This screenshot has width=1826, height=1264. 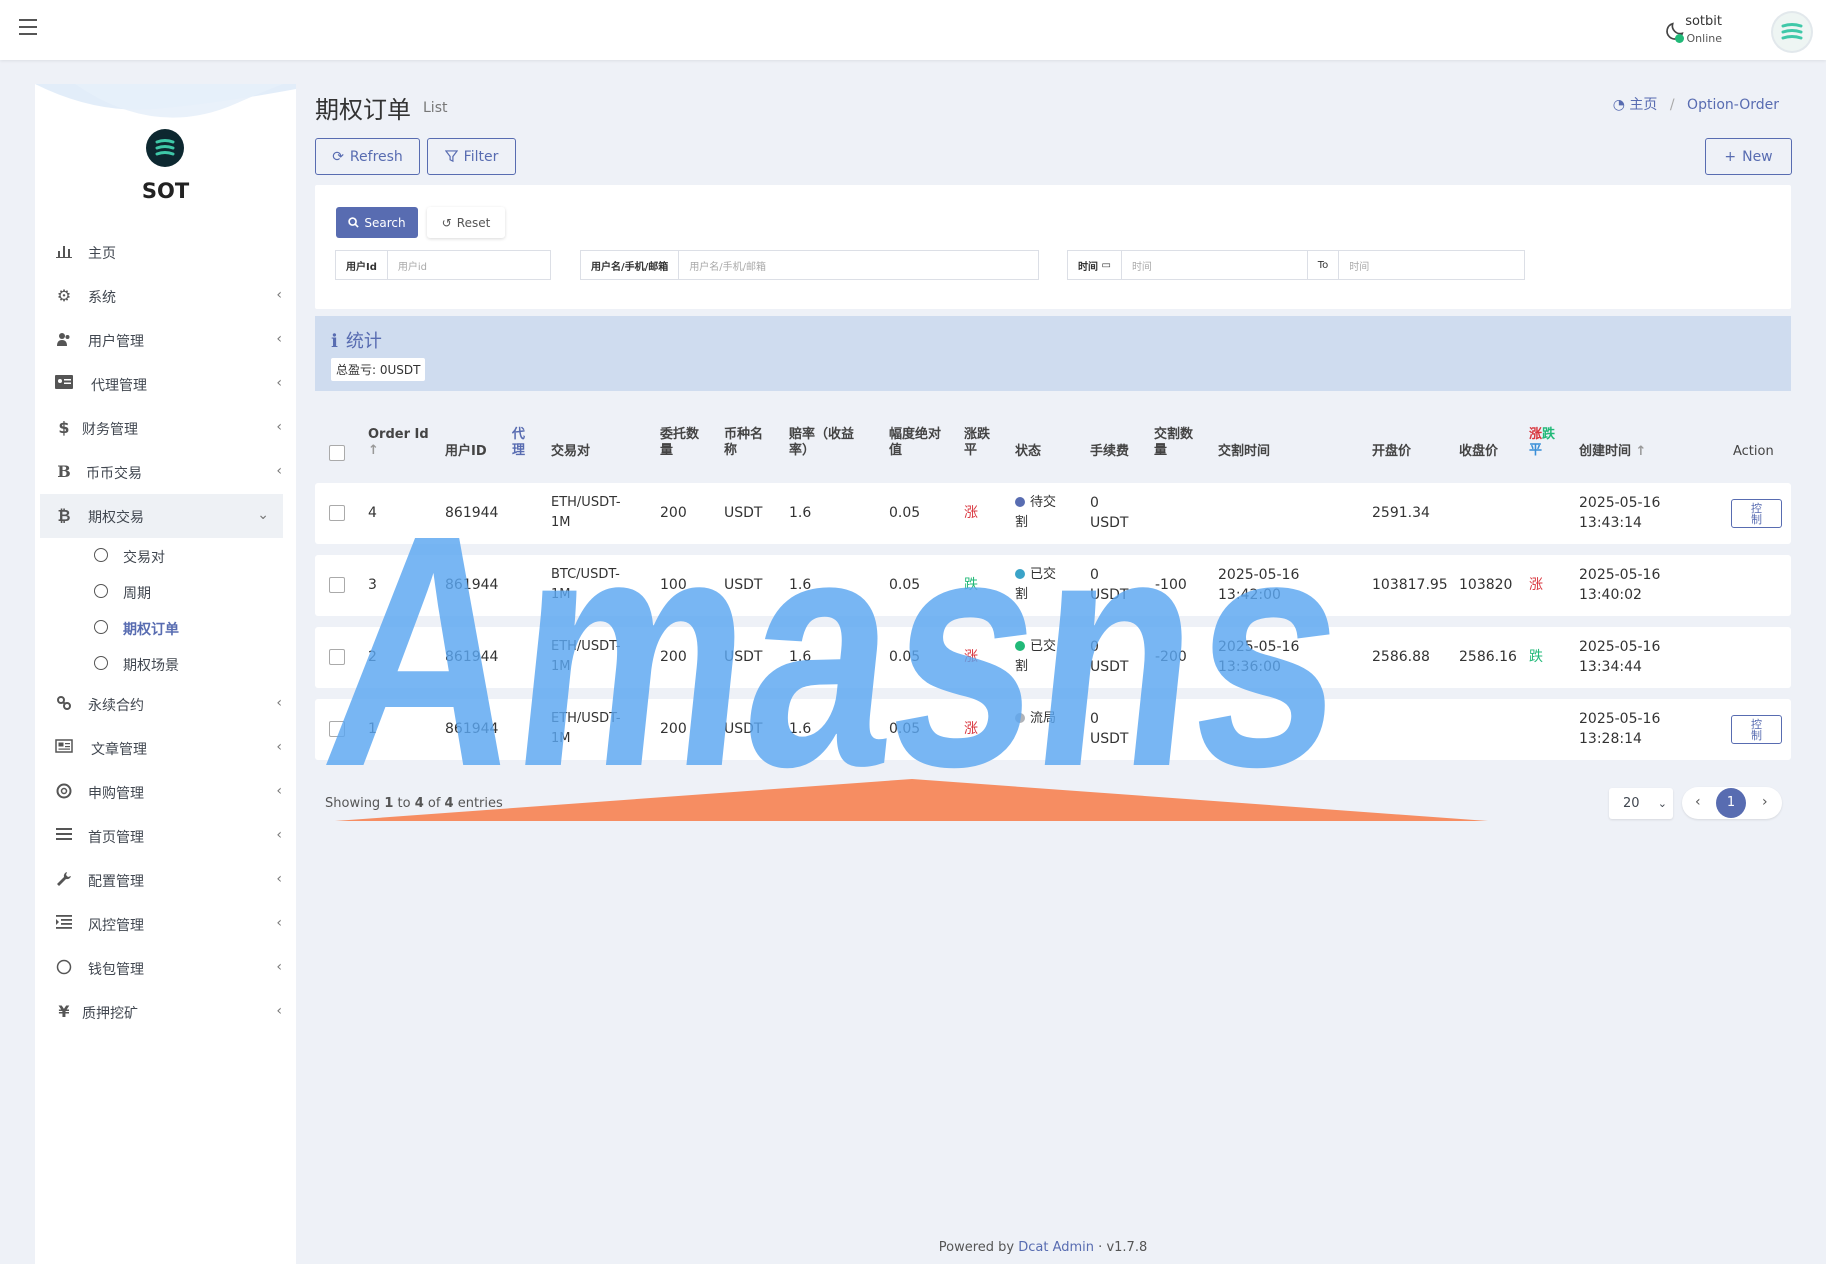 What do you see at coordinates (1431, 265) in the screenshot?
I see `time-to-input: 时间` at bounding box center [1431, 265].